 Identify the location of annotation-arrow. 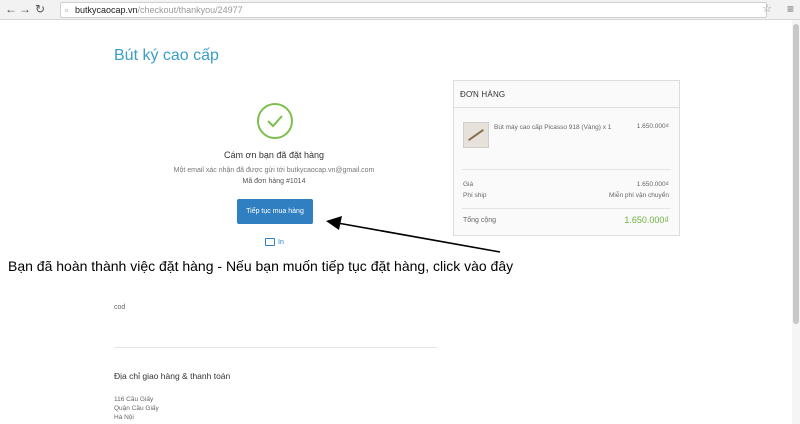
(413, 234).